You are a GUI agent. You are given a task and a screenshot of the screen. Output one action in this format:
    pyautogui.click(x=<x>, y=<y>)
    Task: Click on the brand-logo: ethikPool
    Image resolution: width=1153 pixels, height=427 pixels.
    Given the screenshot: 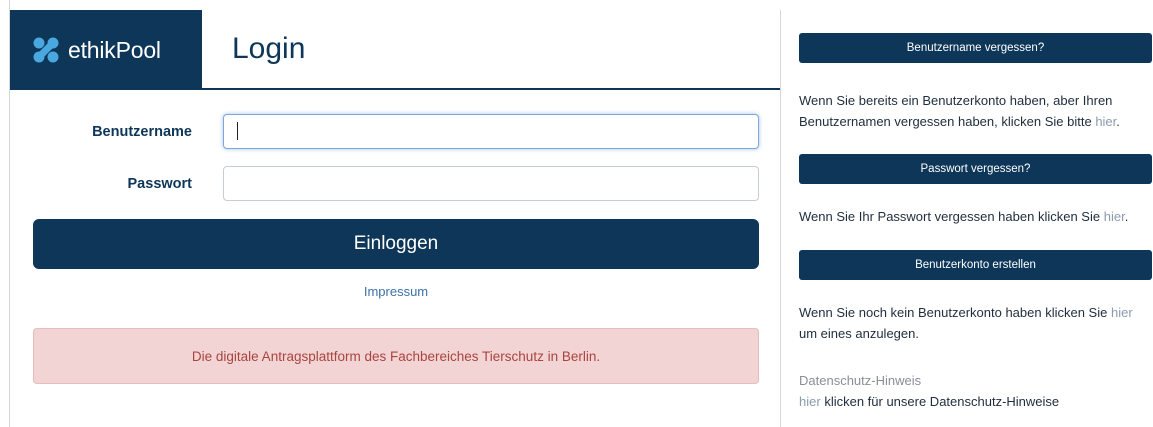 What is the action you would take?
    pyautogui.click(x=106, y=50)
    